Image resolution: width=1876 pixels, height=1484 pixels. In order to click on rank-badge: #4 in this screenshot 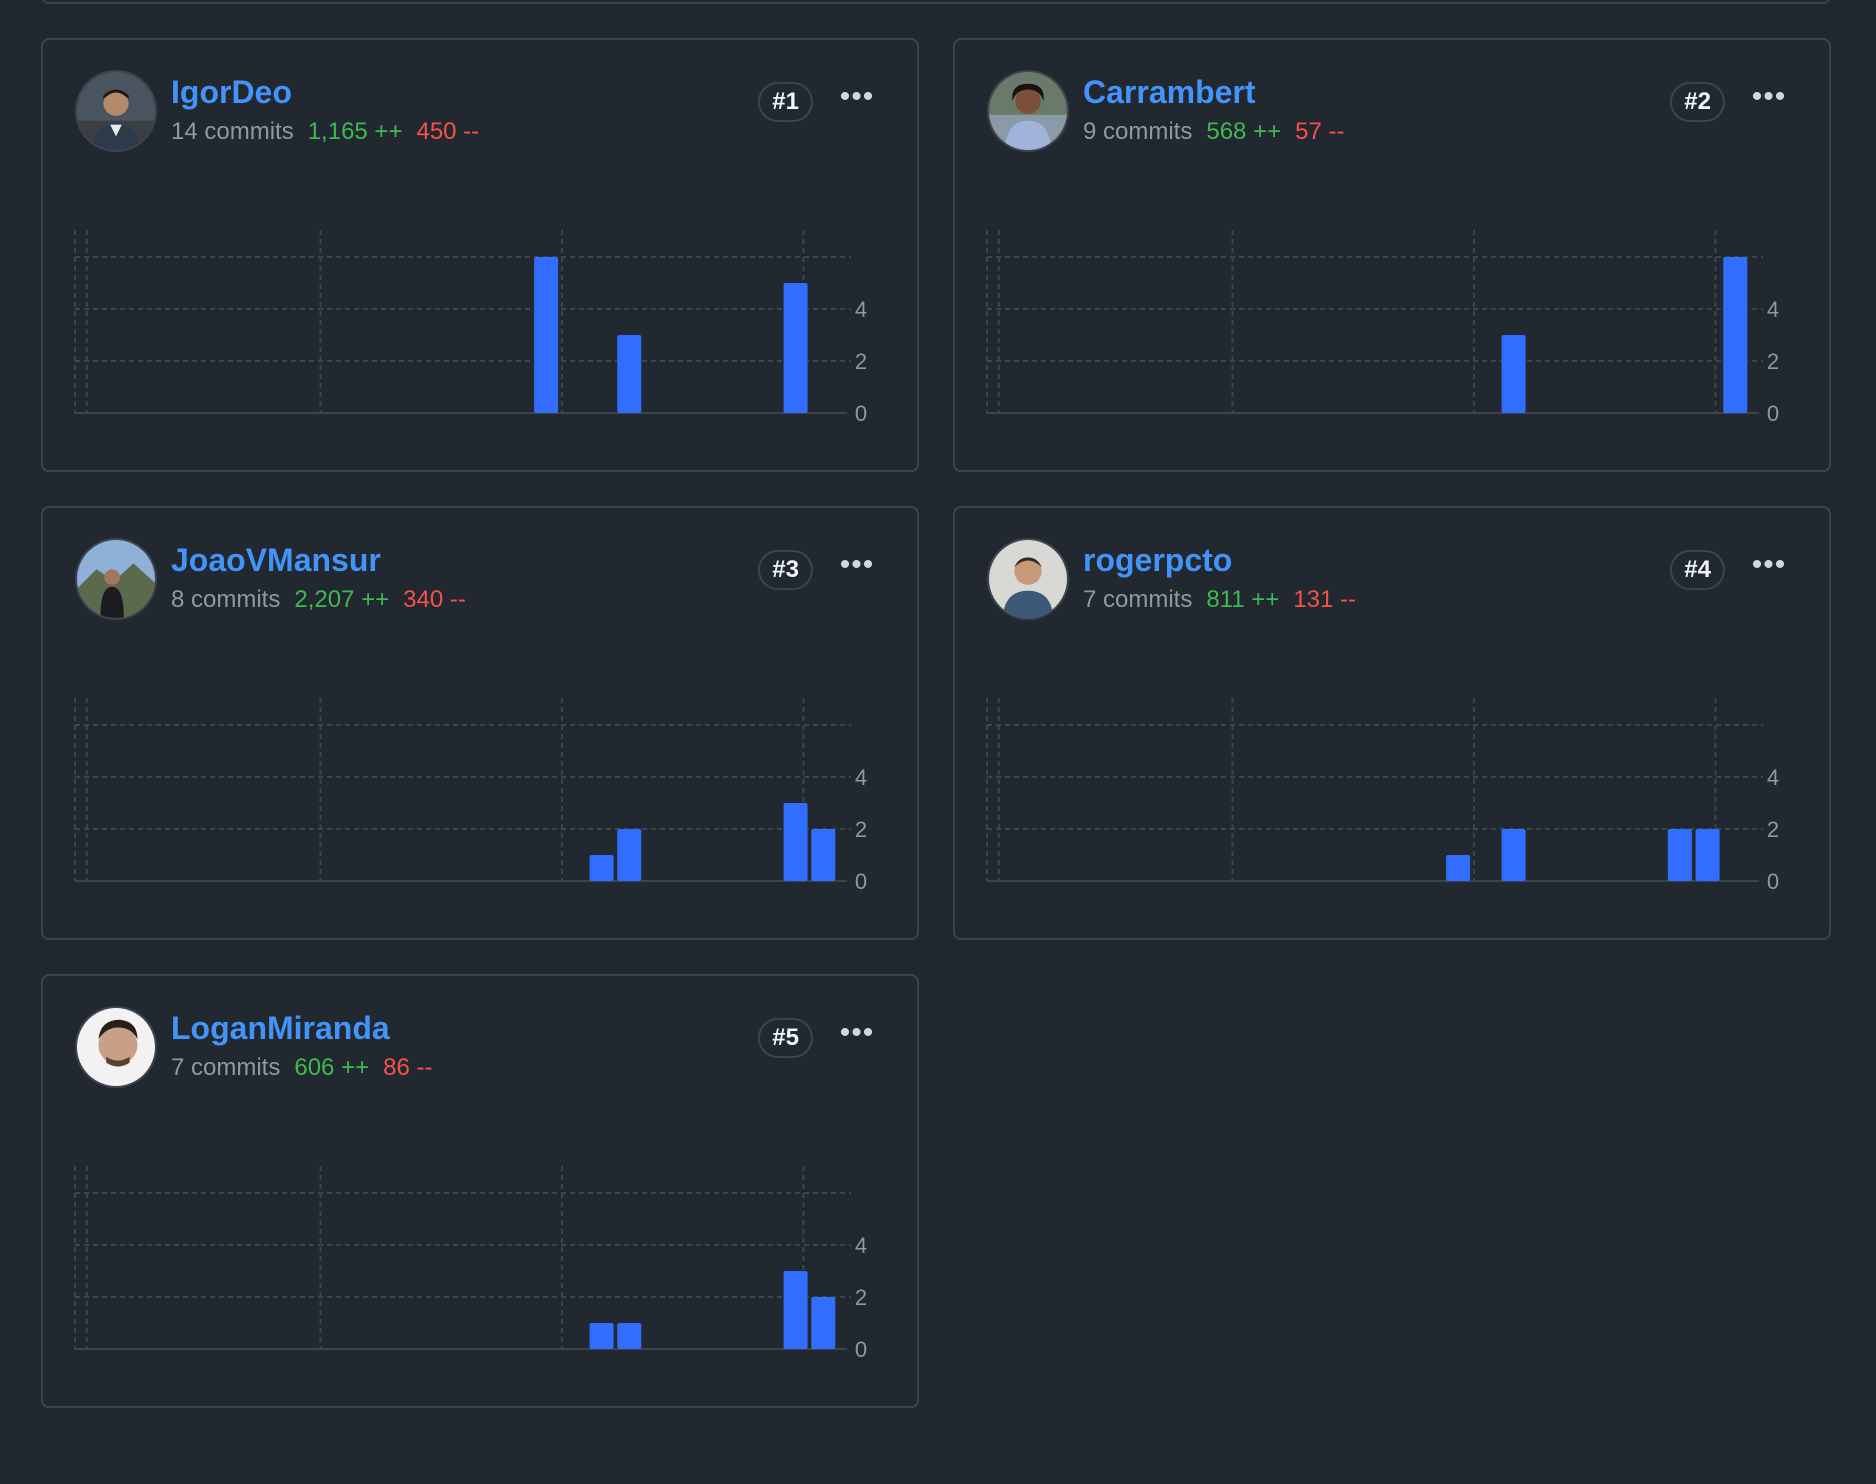, I will do `click(1697, 570)`.